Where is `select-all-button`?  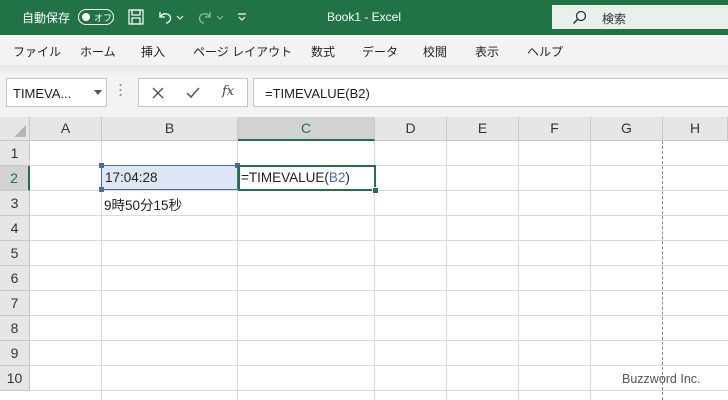 select-all-button is located at coordinates (15, 129).